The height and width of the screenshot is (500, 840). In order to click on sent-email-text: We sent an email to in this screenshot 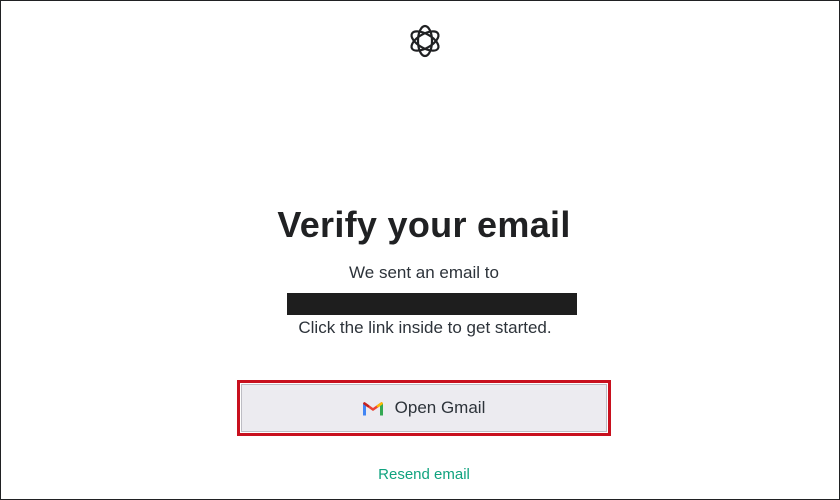, I will do `click(424, 272)`.